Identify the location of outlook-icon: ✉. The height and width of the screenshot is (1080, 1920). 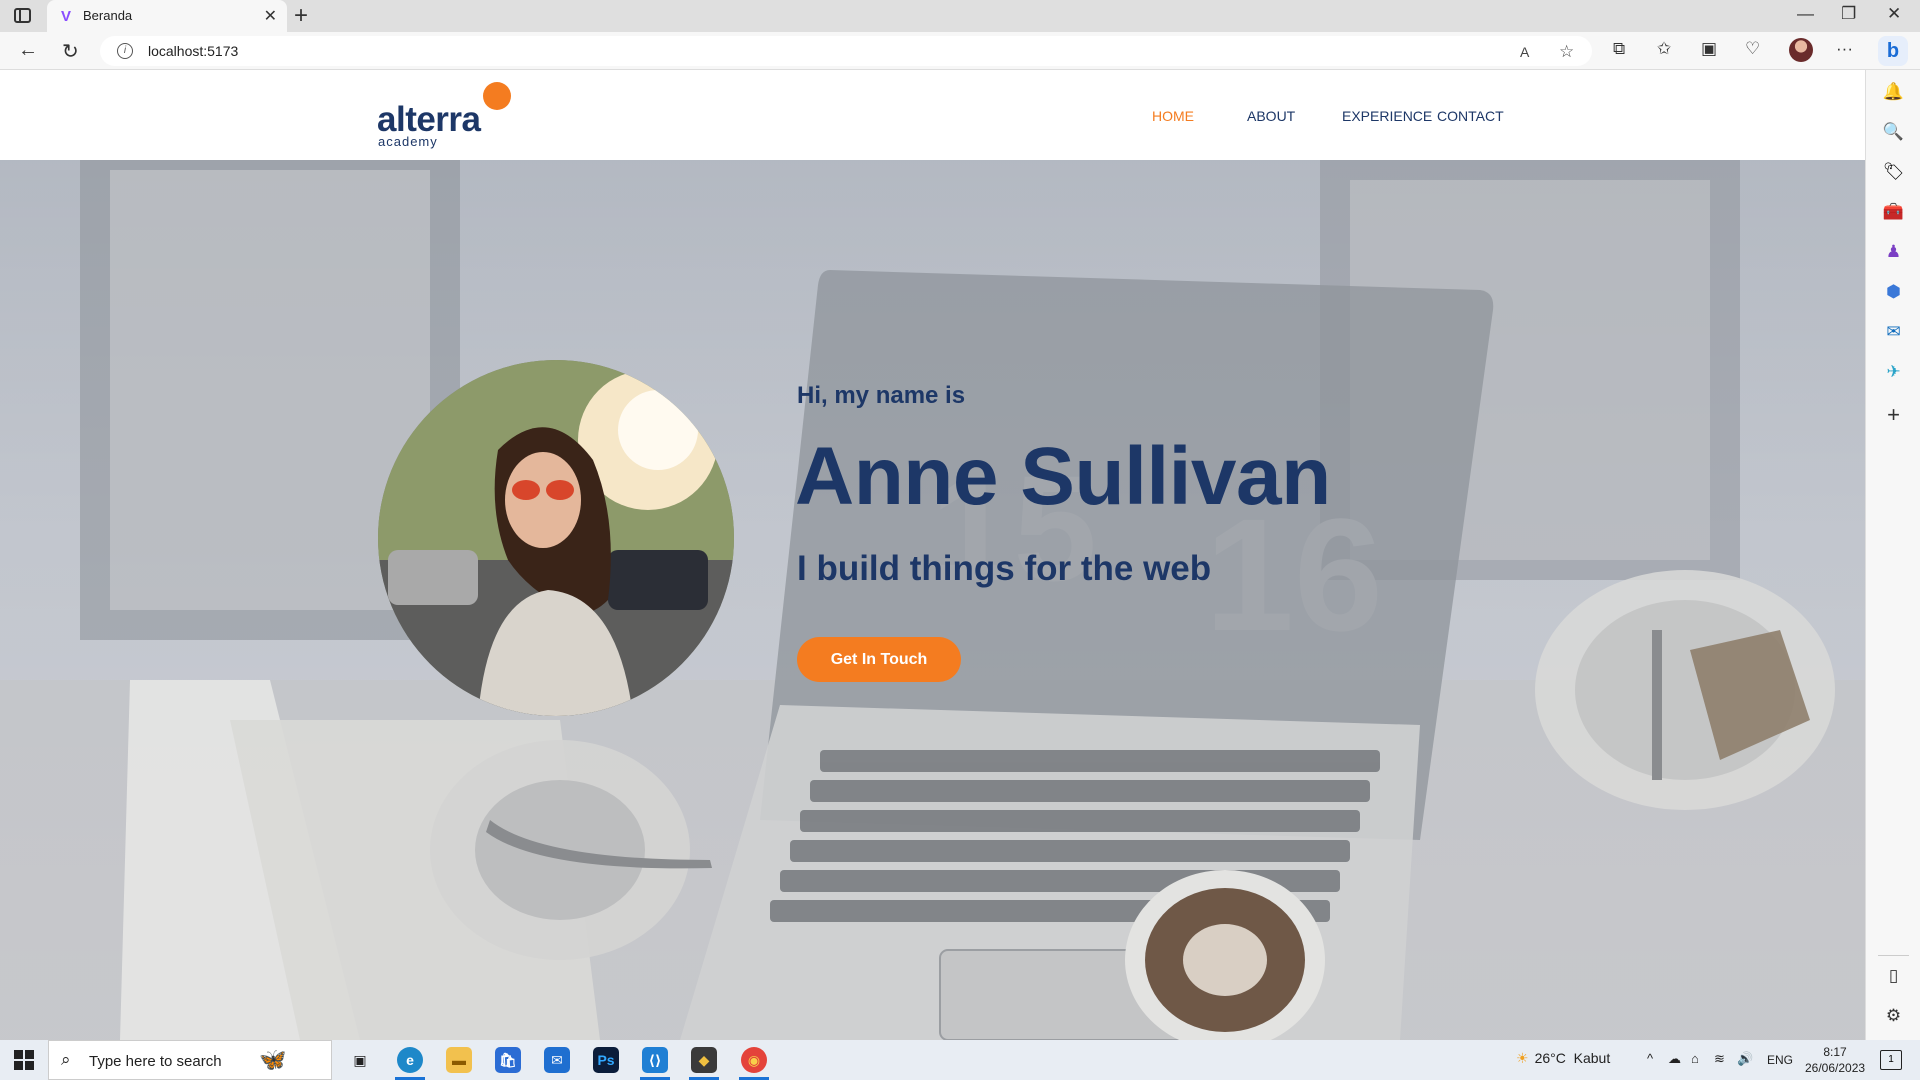
(1893, 332).